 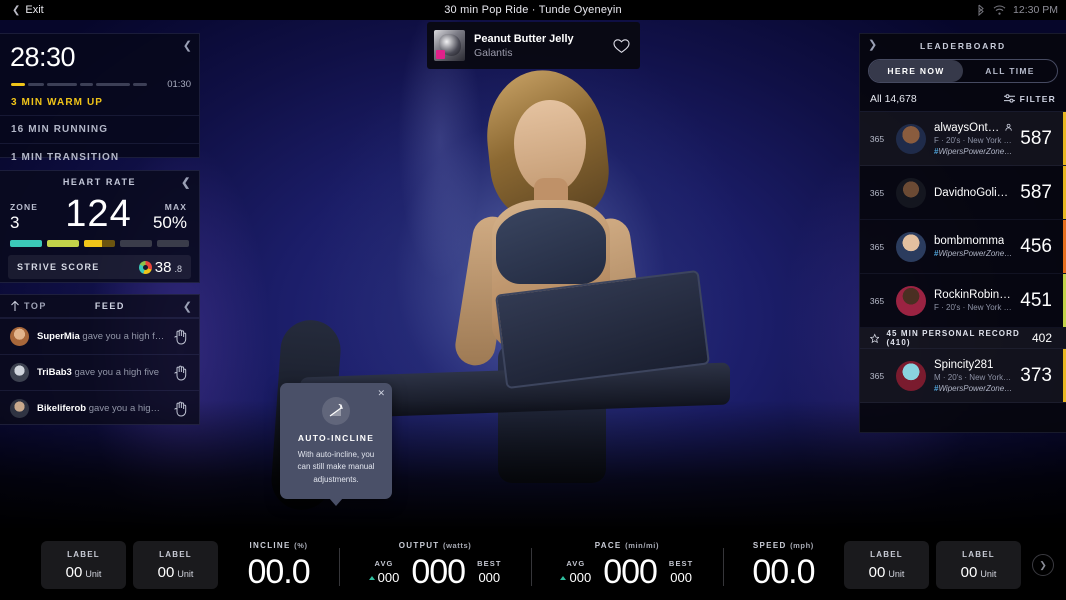 I want to click on metric-unit: (watts), so click(x=457, y=545).